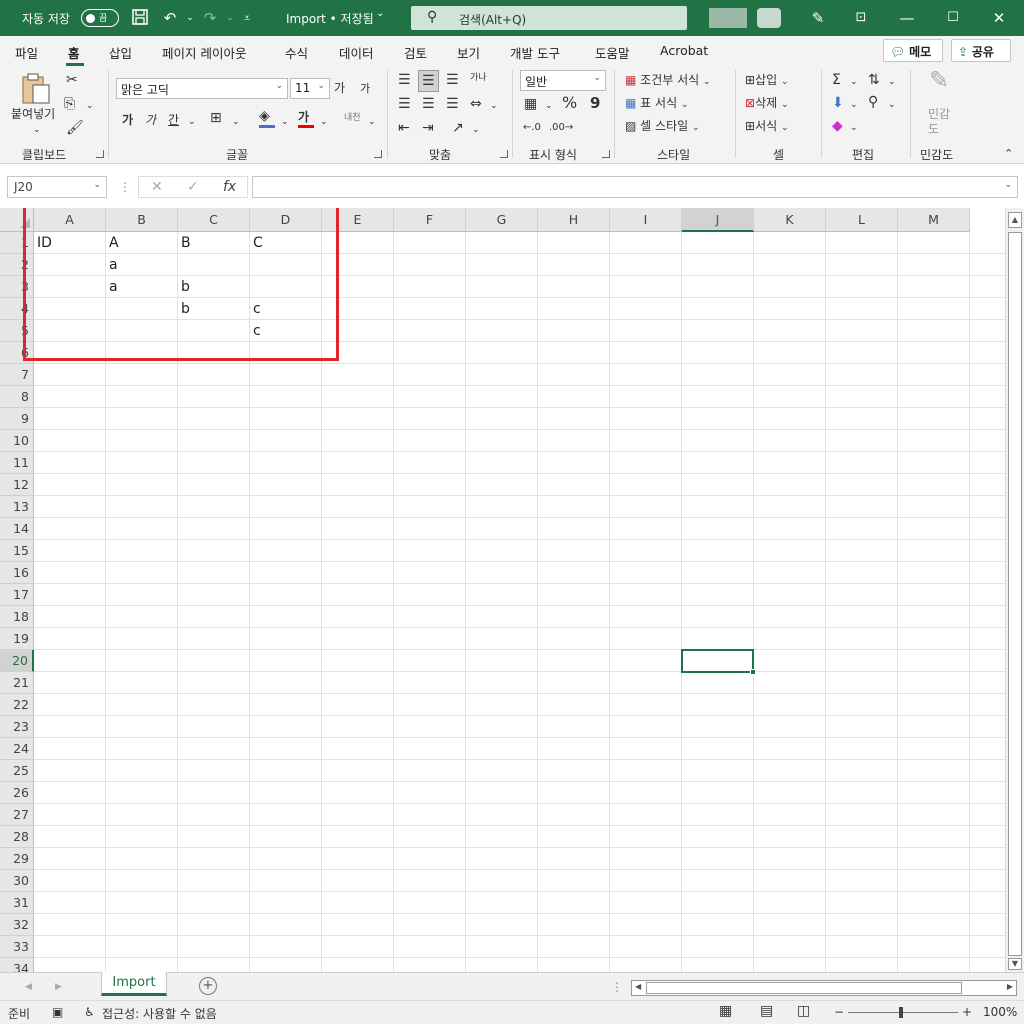 The image size is (1024, 1024). Describe the element at coordinates (804, 988) in the screenshot. I see `horizontal-scroll-thumb` at that location.